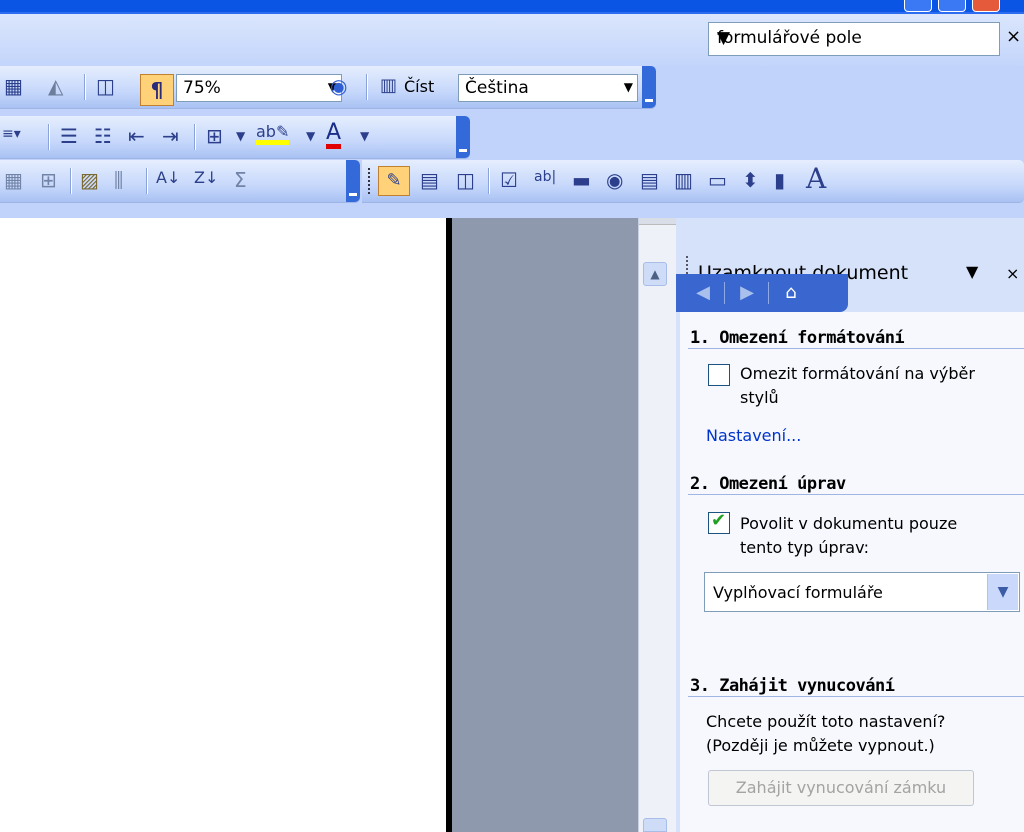 The image size is (1024, 832). I want to click on edit-type-value: Vyplňovací formuláře, so click(798, 592).